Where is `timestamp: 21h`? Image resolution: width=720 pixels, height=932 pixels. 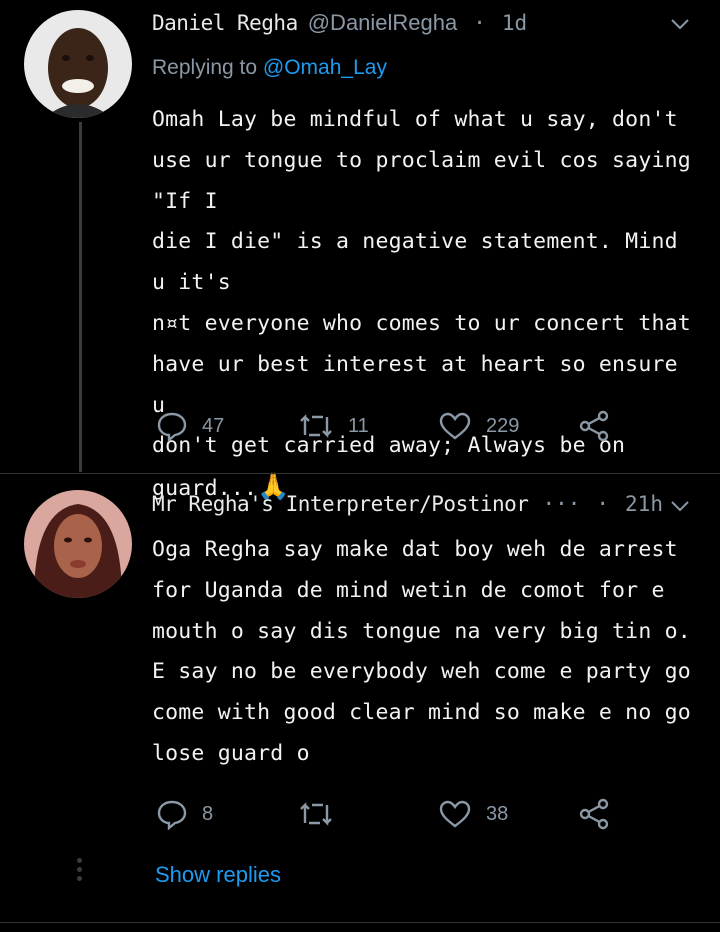 timestamp: 21h is located at coordinates (644, 504).